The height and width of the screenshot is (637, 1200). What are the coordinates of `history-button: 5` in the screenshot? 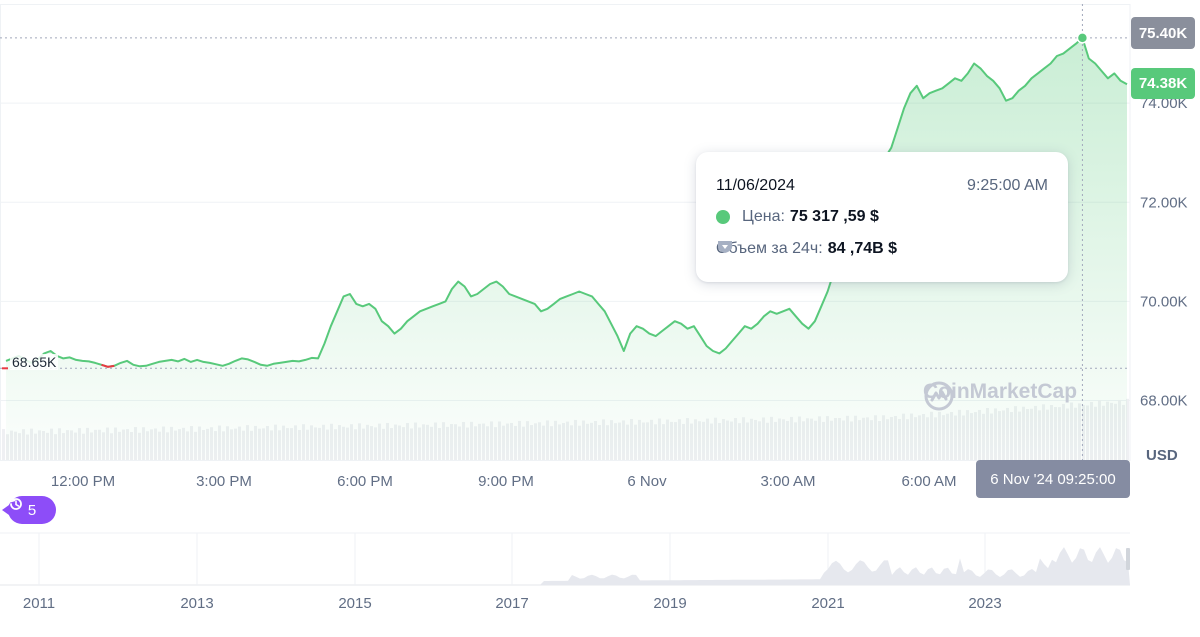 It's located at (29, 510).